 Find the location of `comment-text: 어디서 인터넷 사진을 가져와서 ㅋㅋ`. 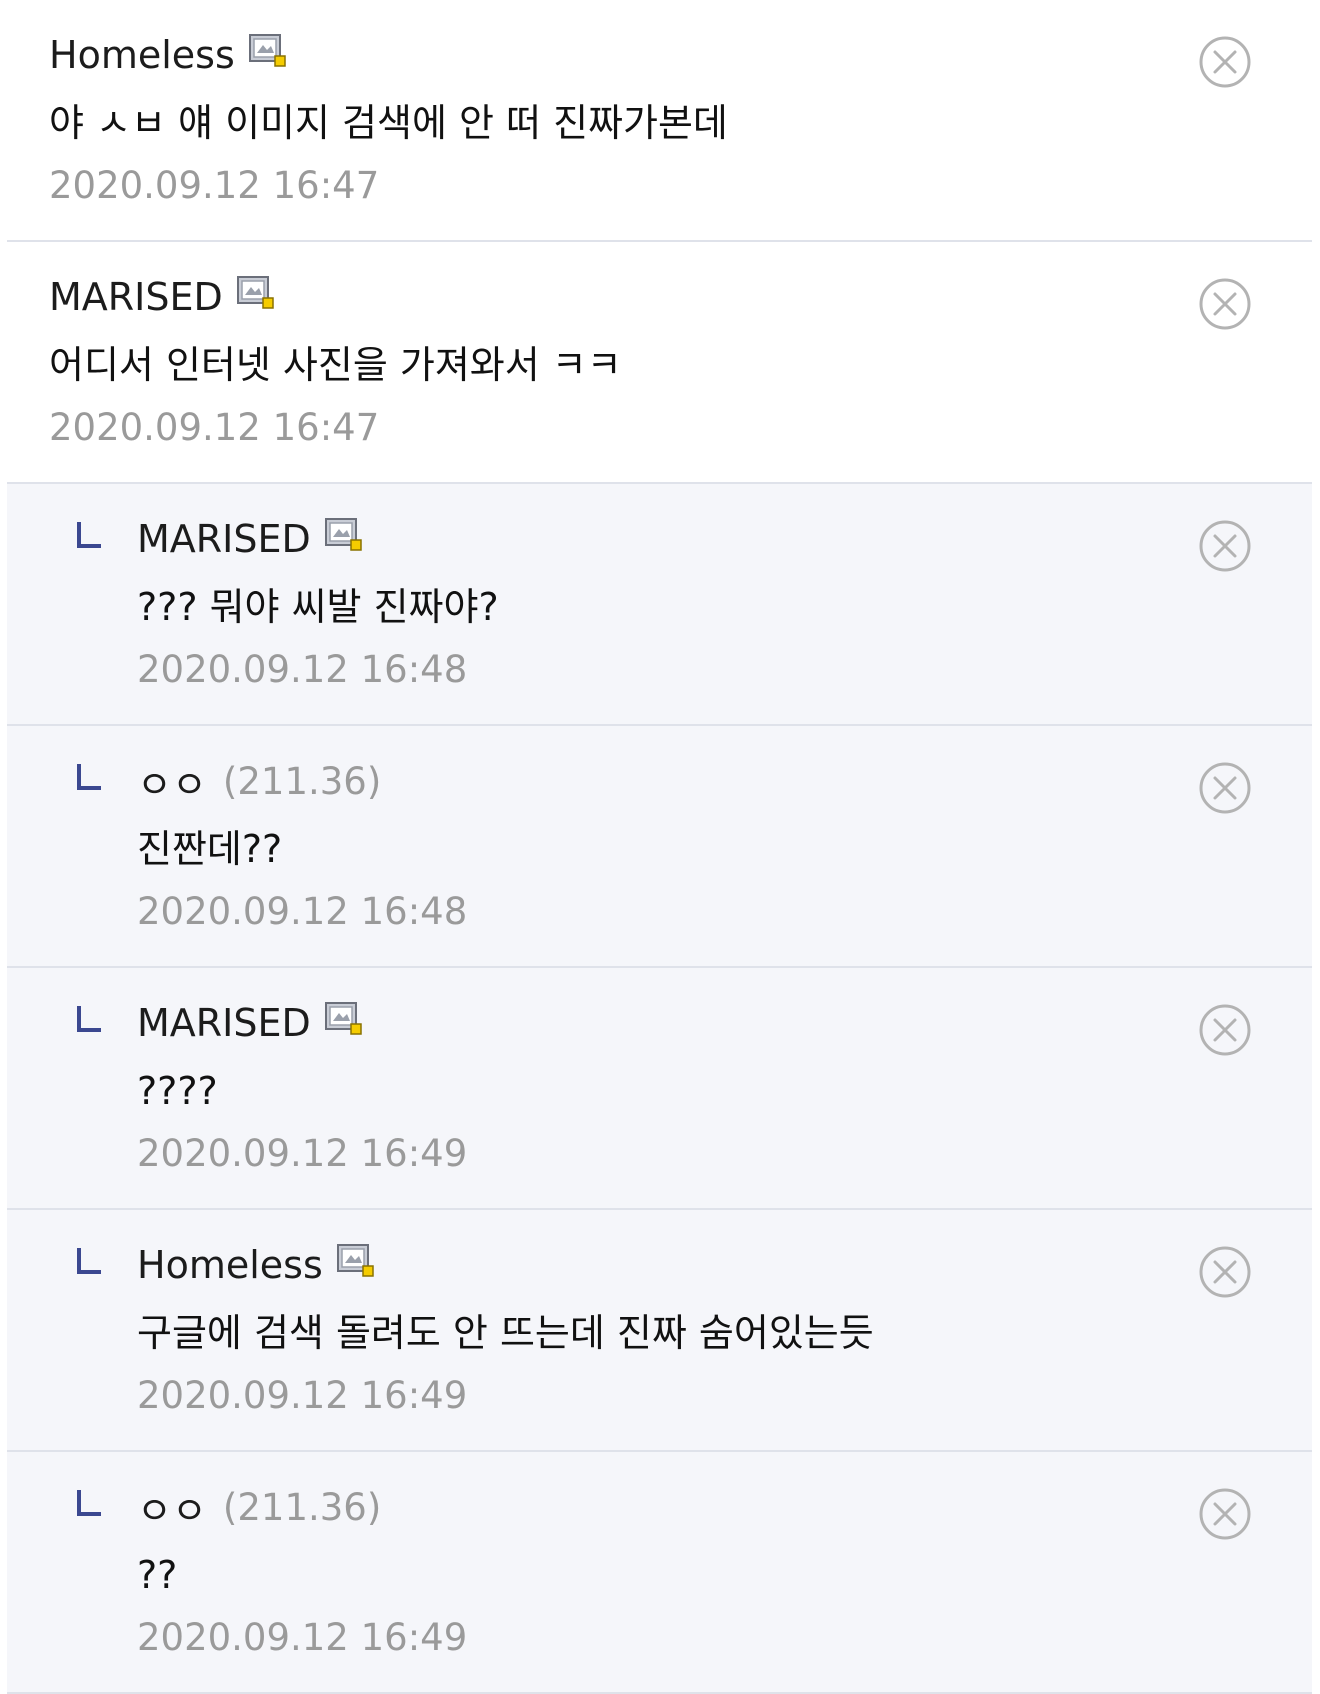

comment-text: 어디서 인터넷 사진을 가져와서 ㅋㅋ is located at coordinates (335, 365).